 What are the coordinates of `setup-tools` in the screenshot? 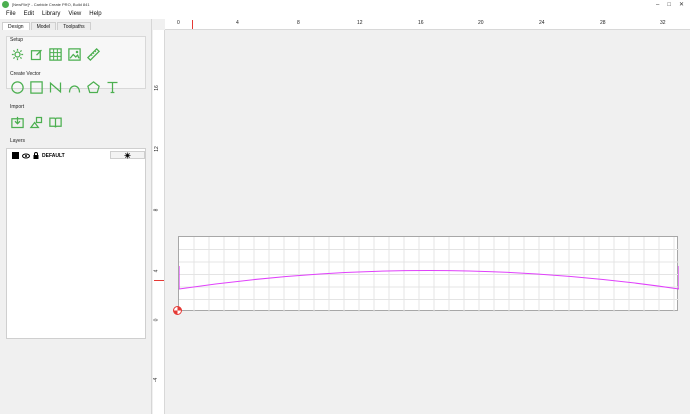 It's located at (55, 54).